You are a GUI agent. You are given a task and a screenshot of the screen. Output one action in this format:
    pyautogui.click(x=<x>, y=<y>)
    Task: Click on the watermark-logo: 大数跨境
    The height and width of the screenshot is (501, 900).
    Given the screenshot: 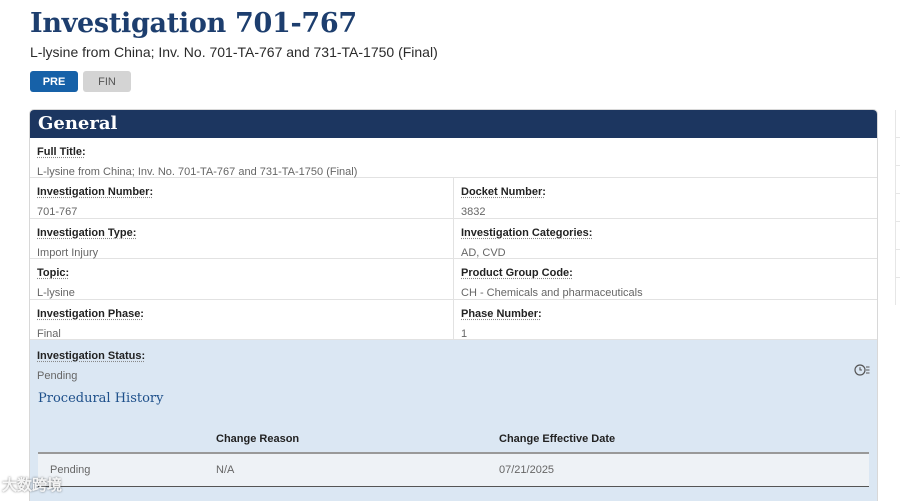 What is the action you would take?
    pyautogui.click(x=32, y=485)
    